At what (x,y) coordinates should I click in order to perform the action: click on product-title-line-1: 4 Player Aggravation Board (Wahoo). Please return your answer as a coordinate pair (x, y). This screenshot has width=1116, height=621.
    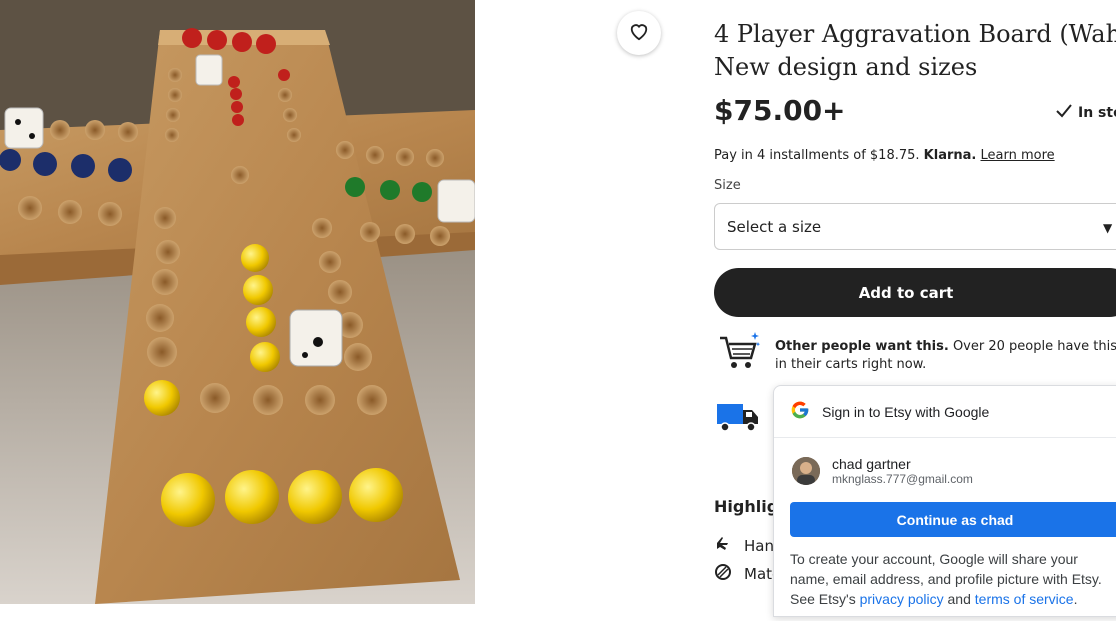
    Looking at the image, I should click on (915, 34).